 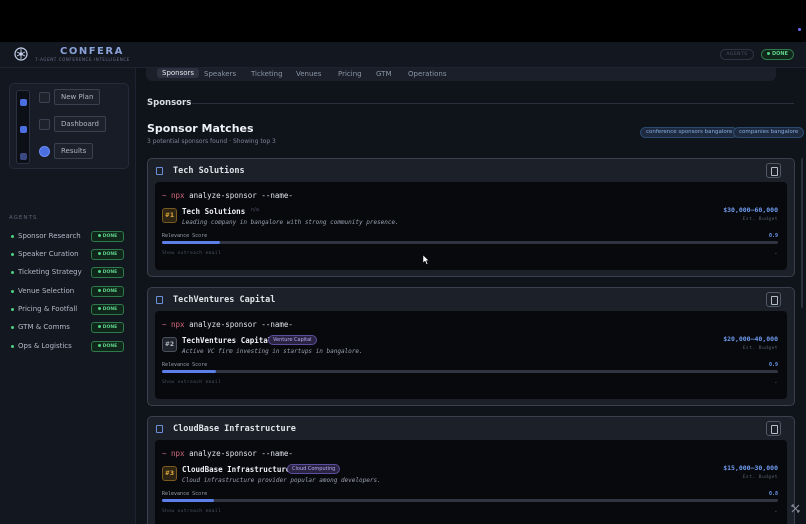 I want to click on step-checkbox-dashboard, so click(x=44, y=124).